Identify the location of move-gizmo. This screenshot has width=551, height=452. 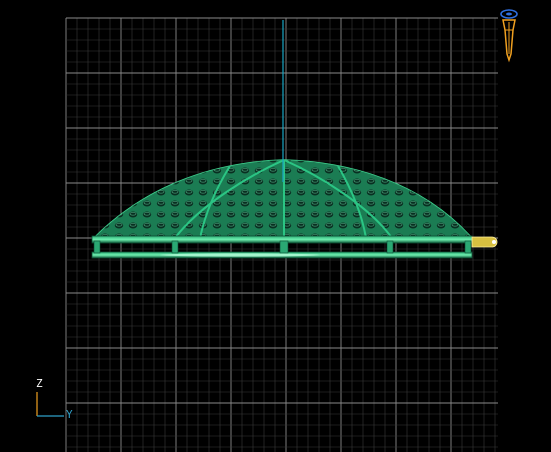
(484, 242).